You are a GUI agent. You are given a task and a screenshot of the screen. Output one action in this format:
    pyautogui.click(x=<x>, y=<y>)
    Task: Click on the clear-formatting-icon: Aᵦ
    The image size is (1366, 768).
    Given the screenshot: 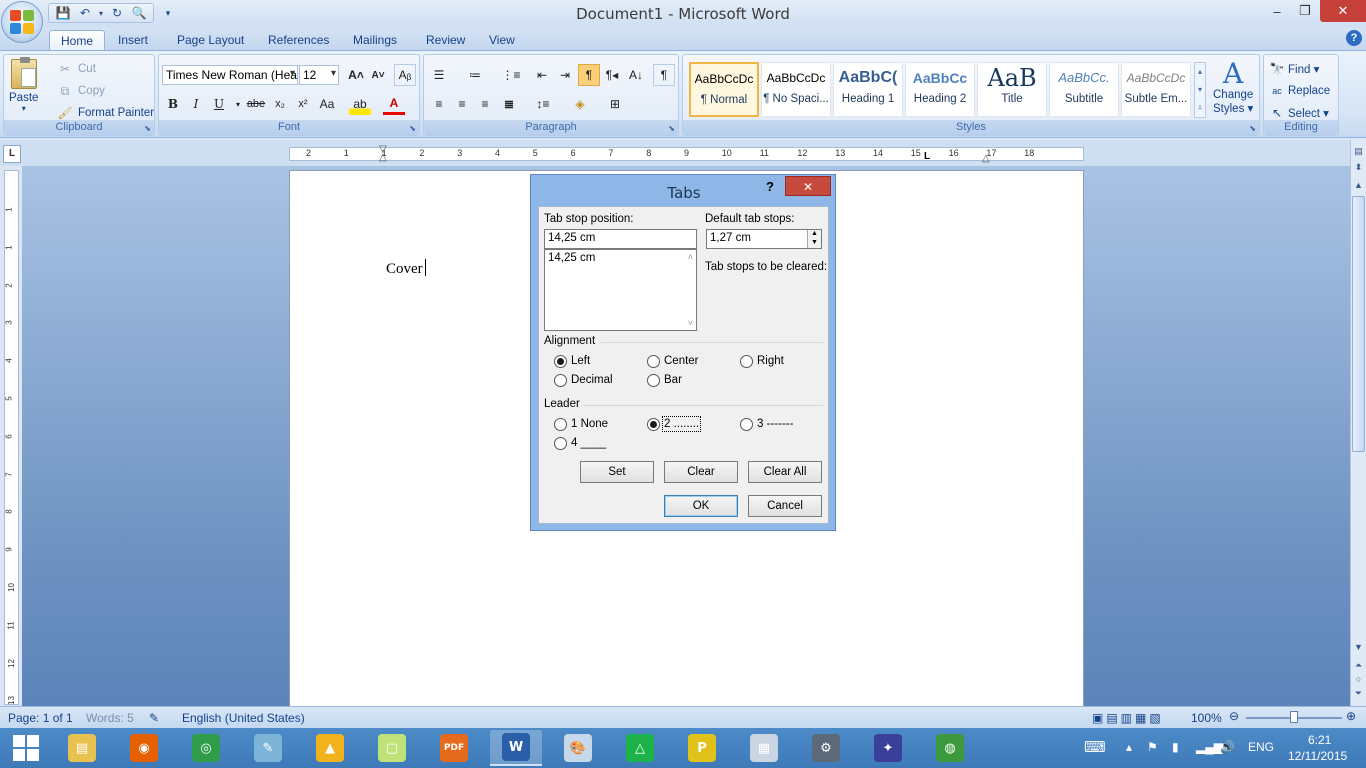 What is the action you would take?
    pyautogui.click(x=405, y=75)
    